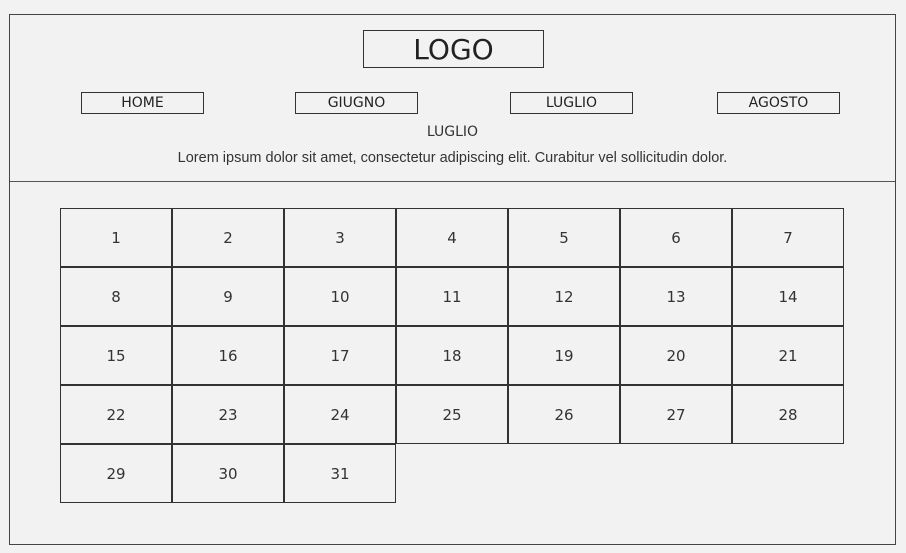  I want to click on nav-button-giugno: GIUGNO, so click(356, 103).